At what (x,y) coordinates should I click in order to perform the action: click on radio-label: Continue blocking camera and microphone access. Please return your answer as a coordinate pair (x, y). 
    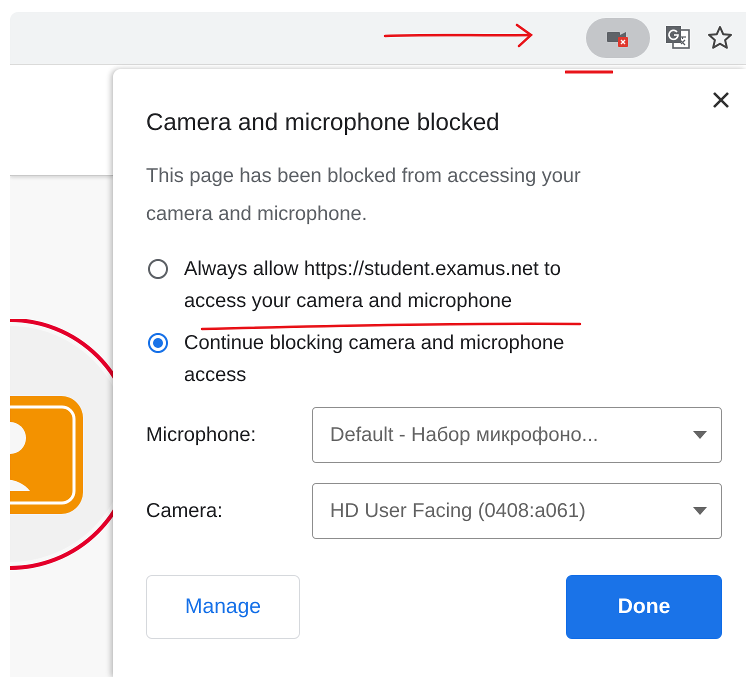
    Looking at the image, I should click on (394, 359).